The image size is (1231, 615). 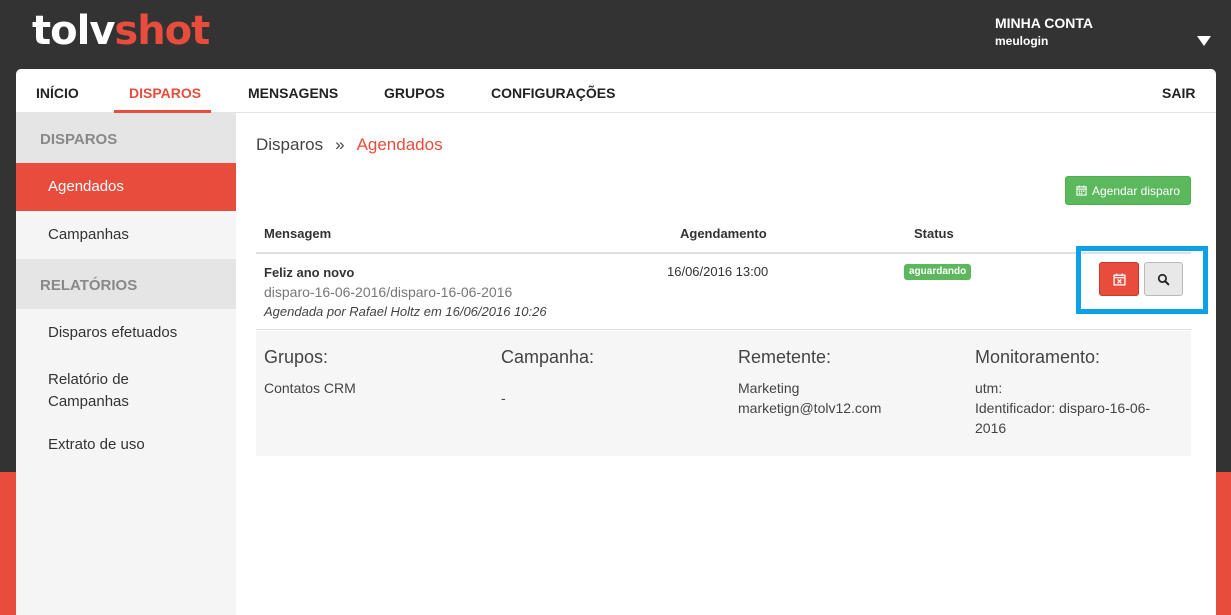 What do you see at coordinates (126, 235) in the screenshot?
I see `sidebar-item-campanhas: Campanhas` at bounding box center [126, 235].